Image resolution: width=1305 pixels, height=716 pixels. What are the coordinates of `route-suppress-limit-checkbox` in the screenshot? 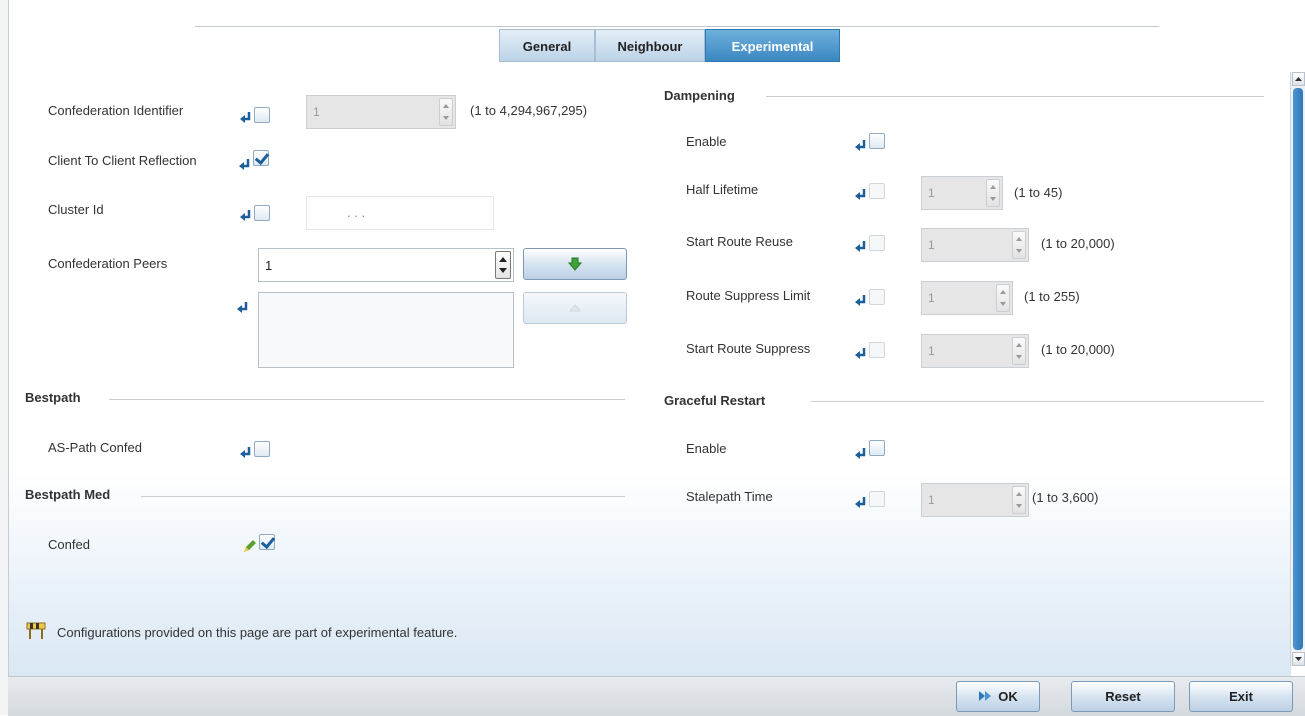 It's located at (877, 297).